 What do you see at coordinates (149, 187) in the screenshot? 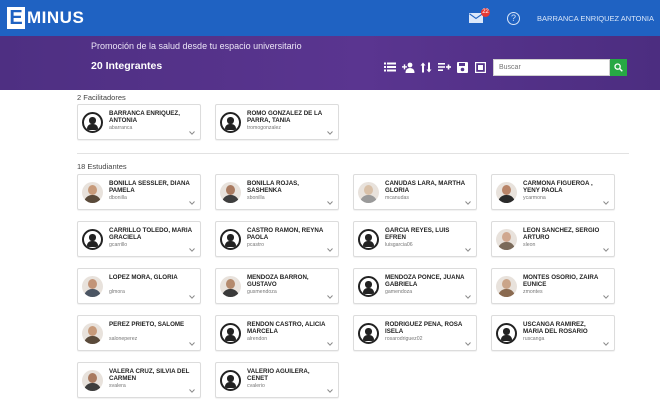
I see `member-name: BONILLA SESSLER, DIANA PAMELA` at bounding box center [149, 187].